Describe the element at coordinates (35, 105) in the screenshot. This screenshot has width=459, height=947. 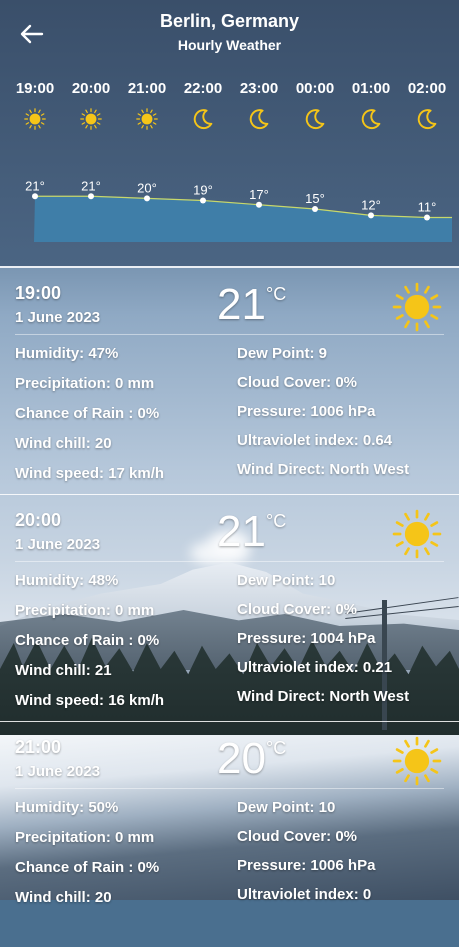
I see `hour-column: 19:00` at that location.